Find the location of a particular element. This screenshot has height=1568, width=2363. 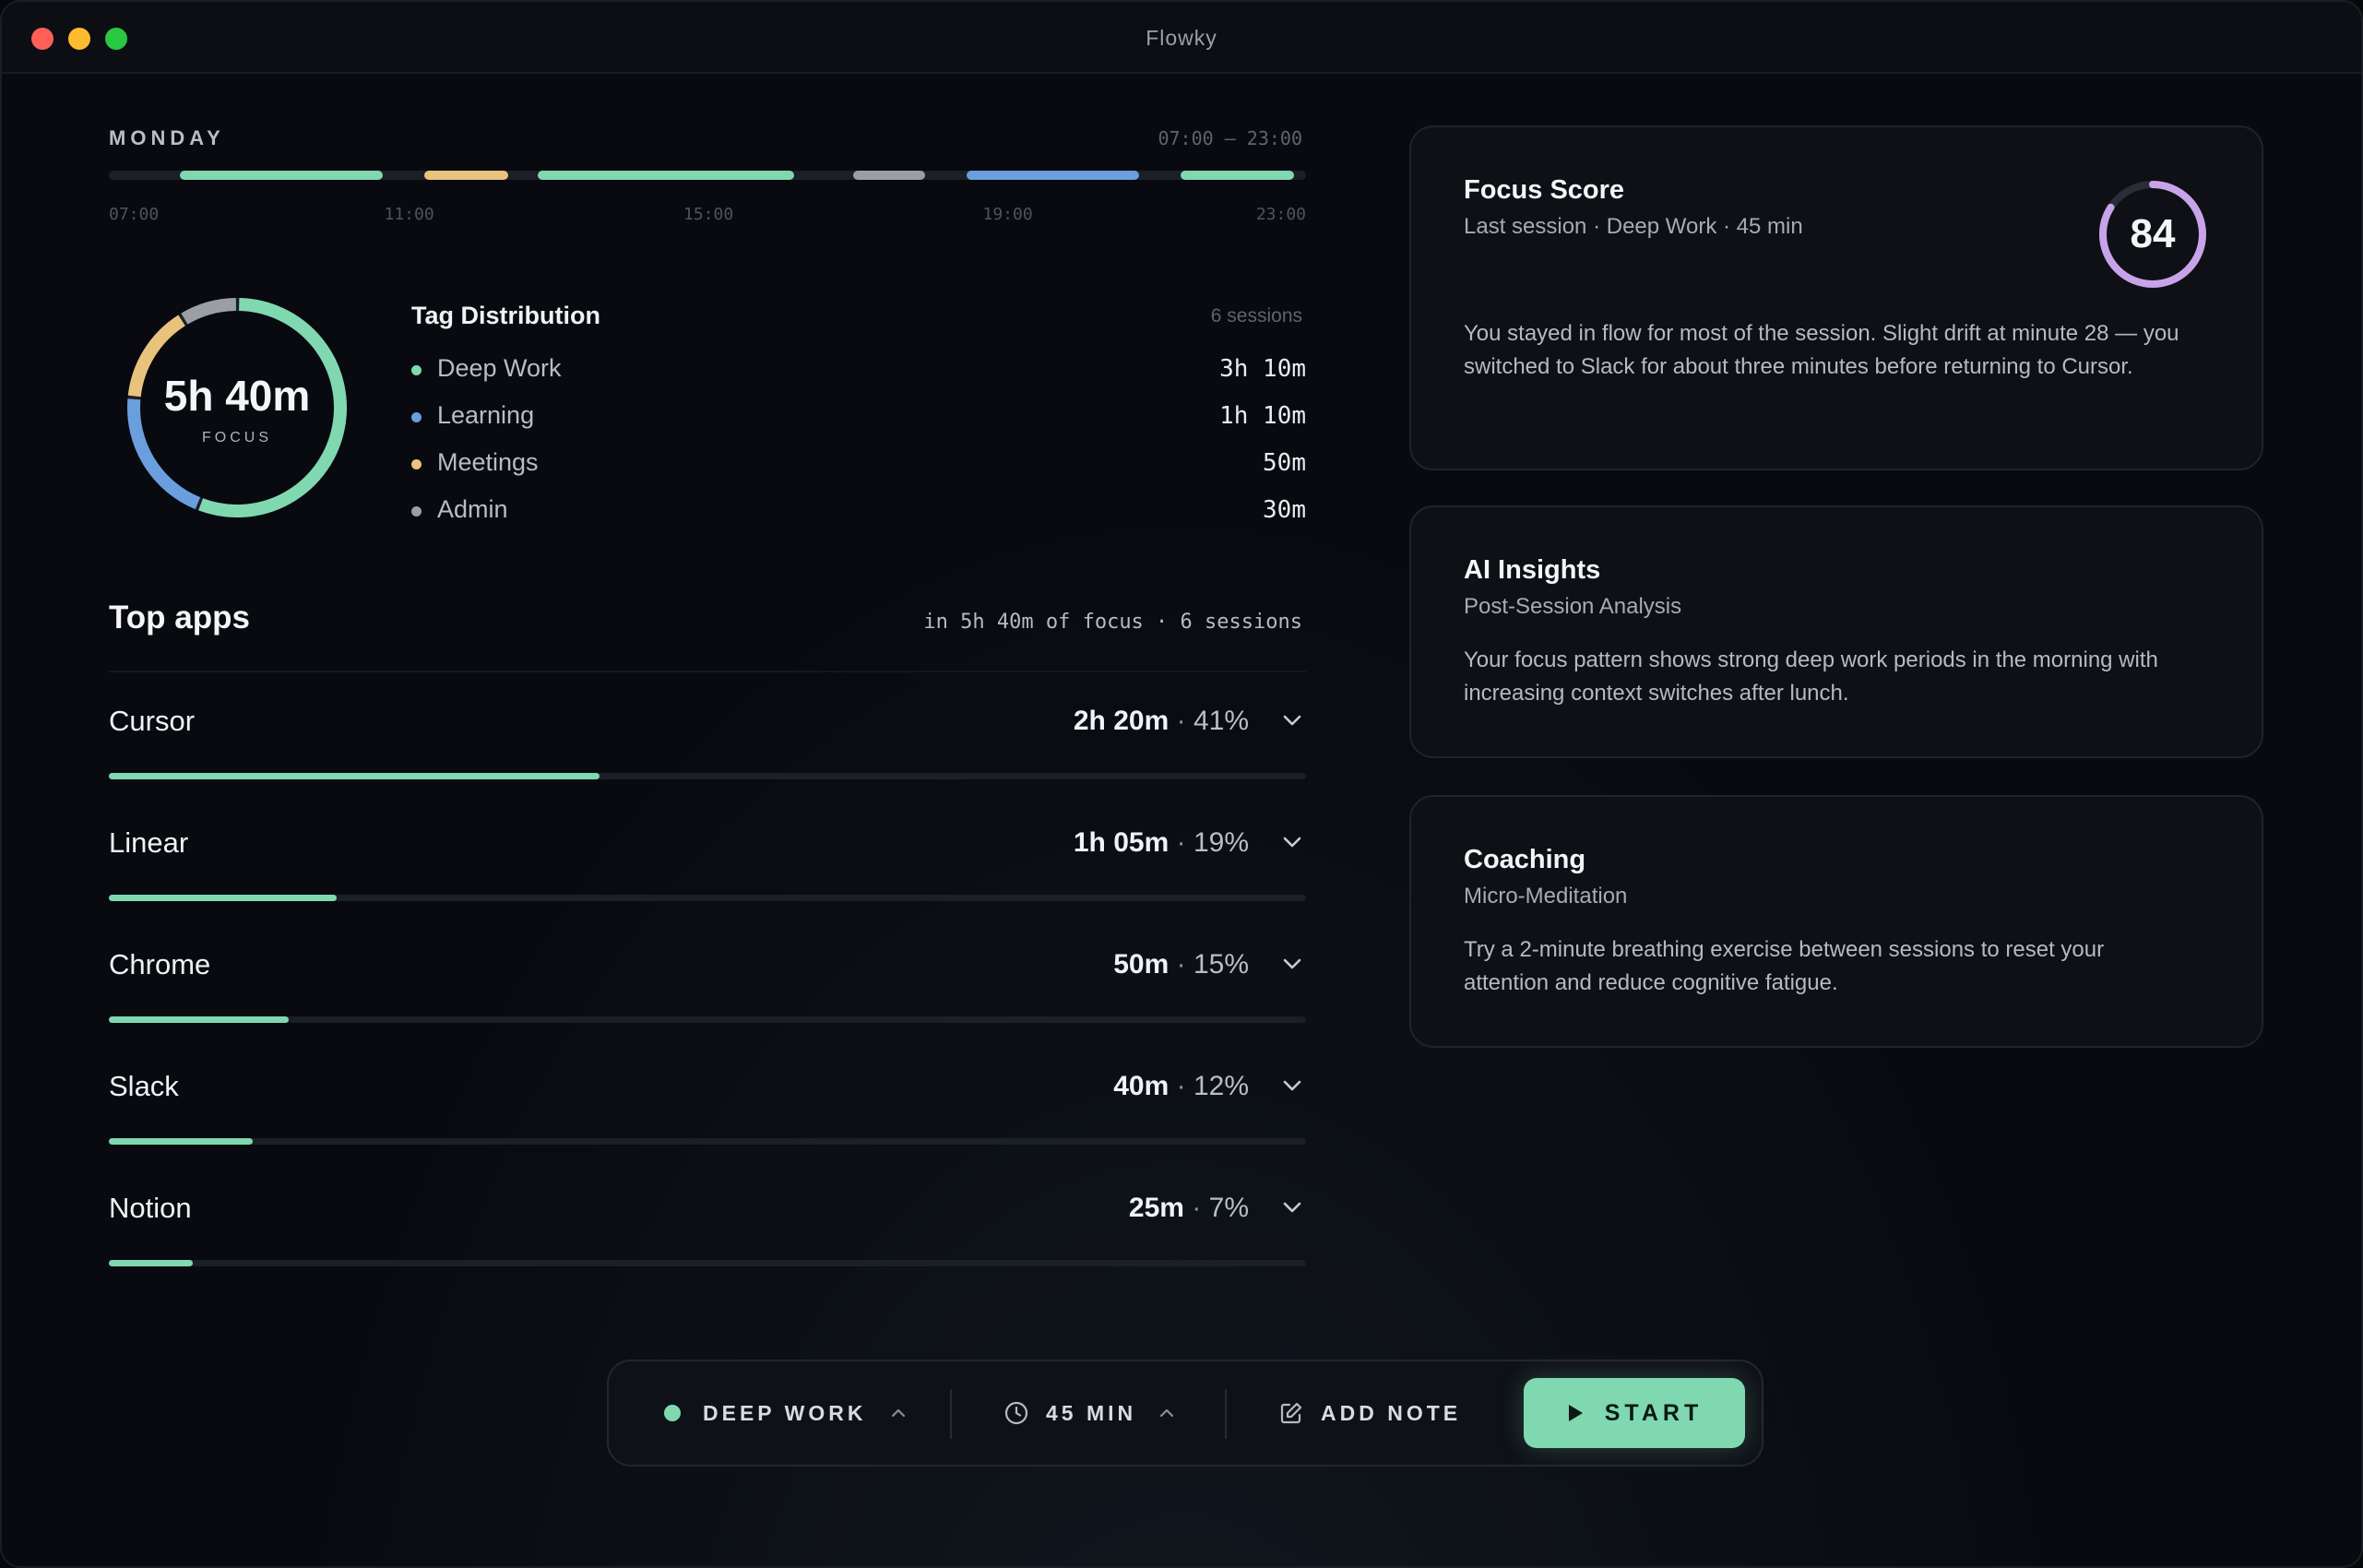

app-stat: 40m · 12% is located at coordinates (1181, 1086).